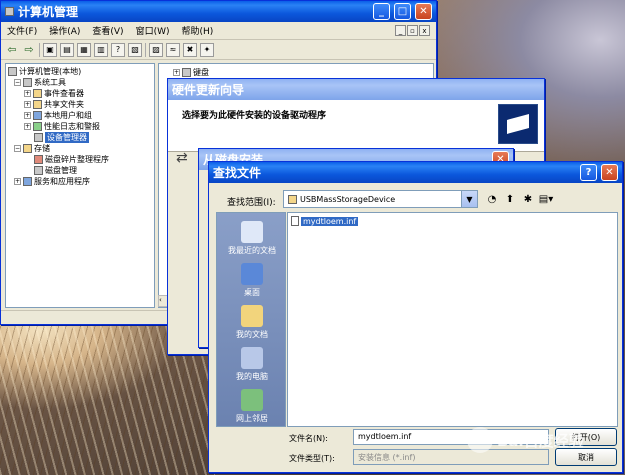 Image resolution: width=625 pixels, height=475 pixels. I want to click on look-in-dropdown: USBMassStorageDevice ▼, so click(380, 199).